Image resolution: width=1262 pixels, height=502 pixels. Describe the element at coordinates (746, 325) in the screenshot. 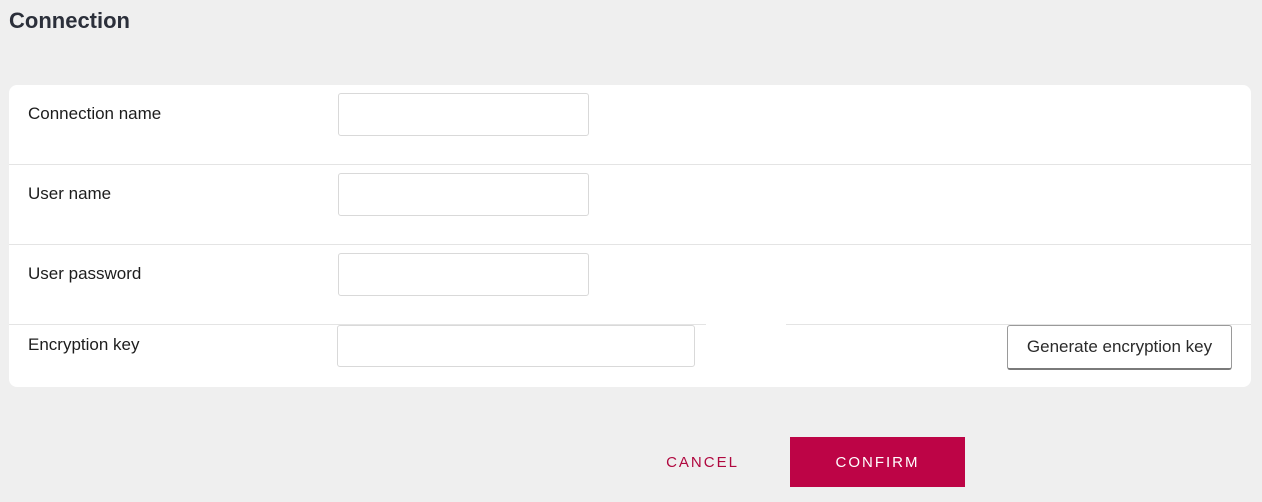

I see `row-divider-gap` at that location.